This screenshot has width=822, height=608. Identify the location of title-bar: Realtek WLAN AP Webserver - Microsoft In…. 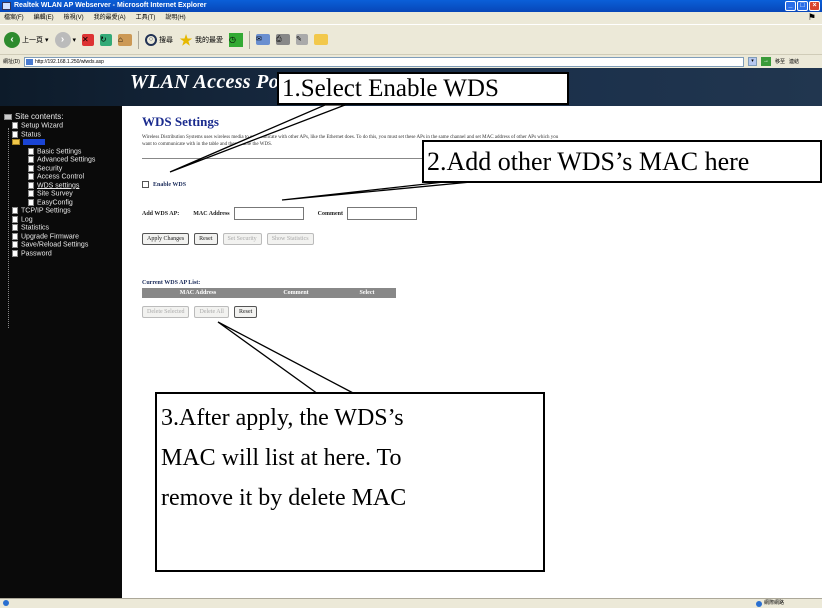
(411, 6).